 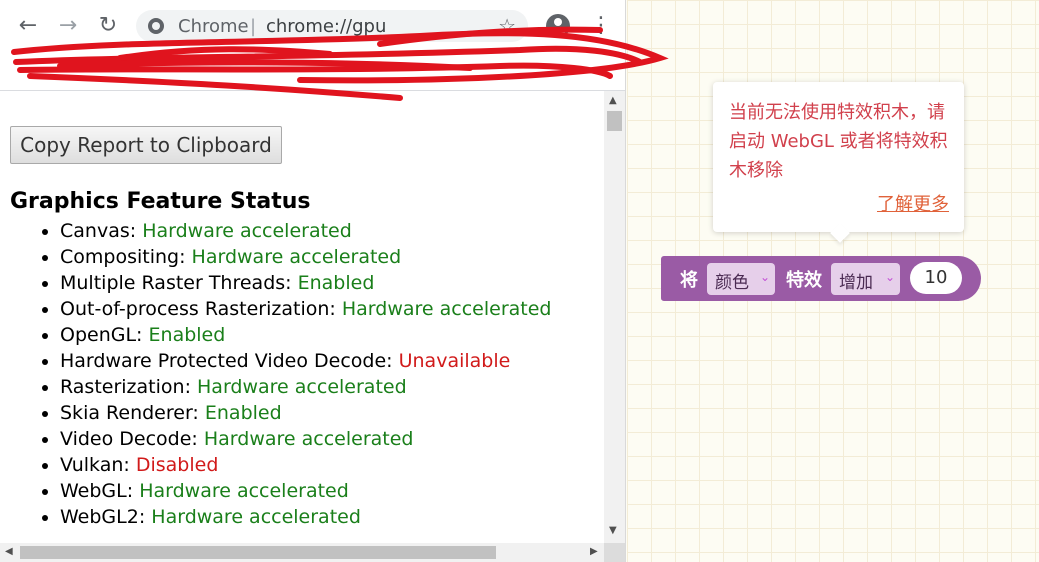 What do you see at coordinates (326, 26) in the screenshot?
I see `url-text: chrome://gpu` at bounding box center [326, 26].